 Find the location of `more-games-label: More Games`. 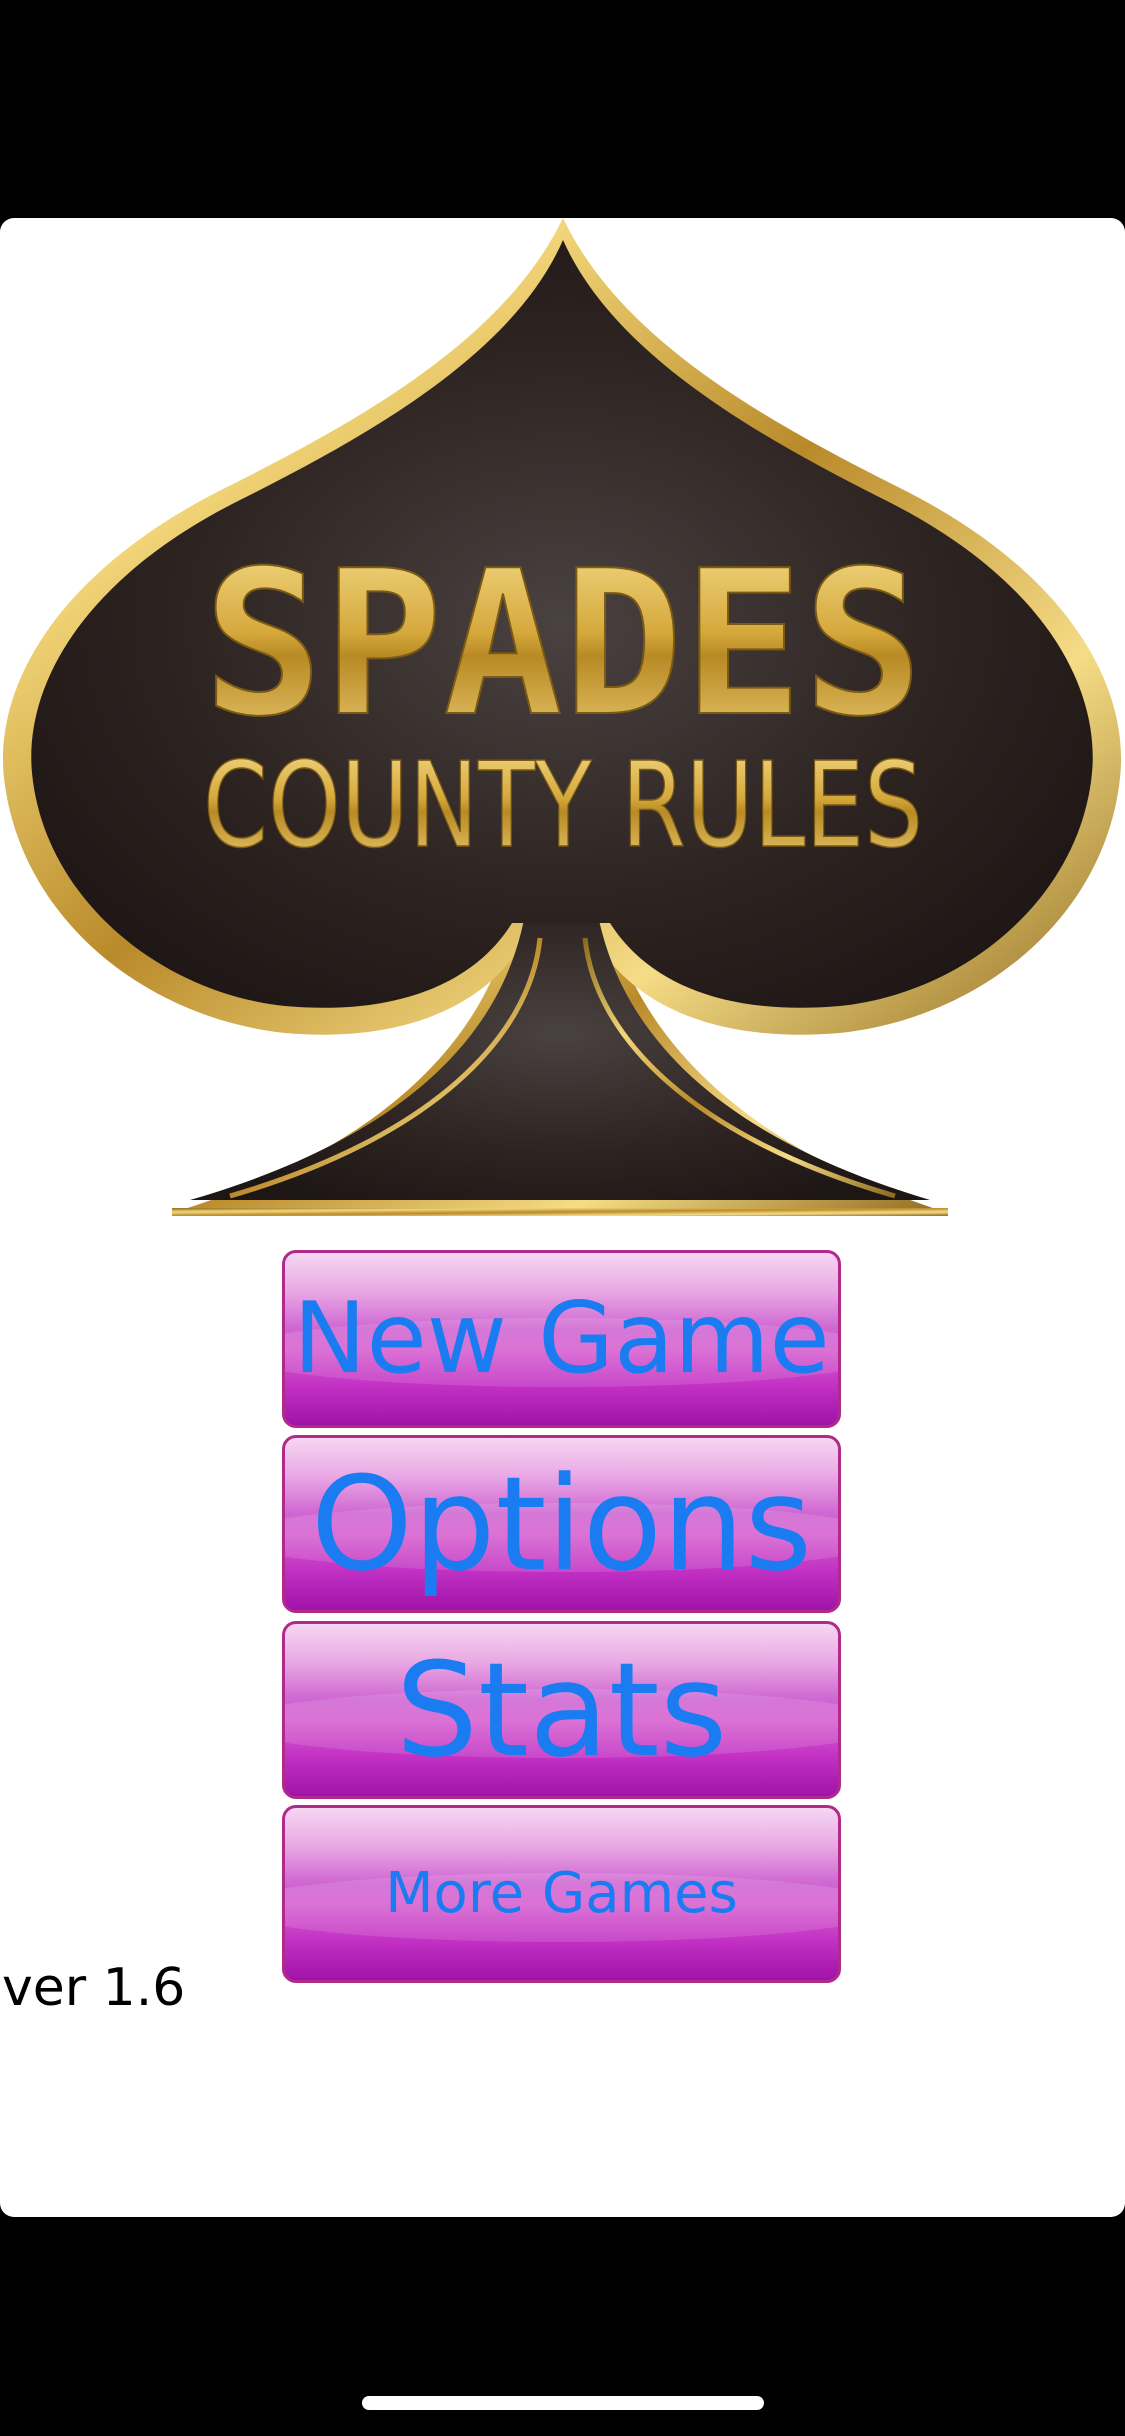

more-games-label: More Games is located at coordinates (561, 1893).